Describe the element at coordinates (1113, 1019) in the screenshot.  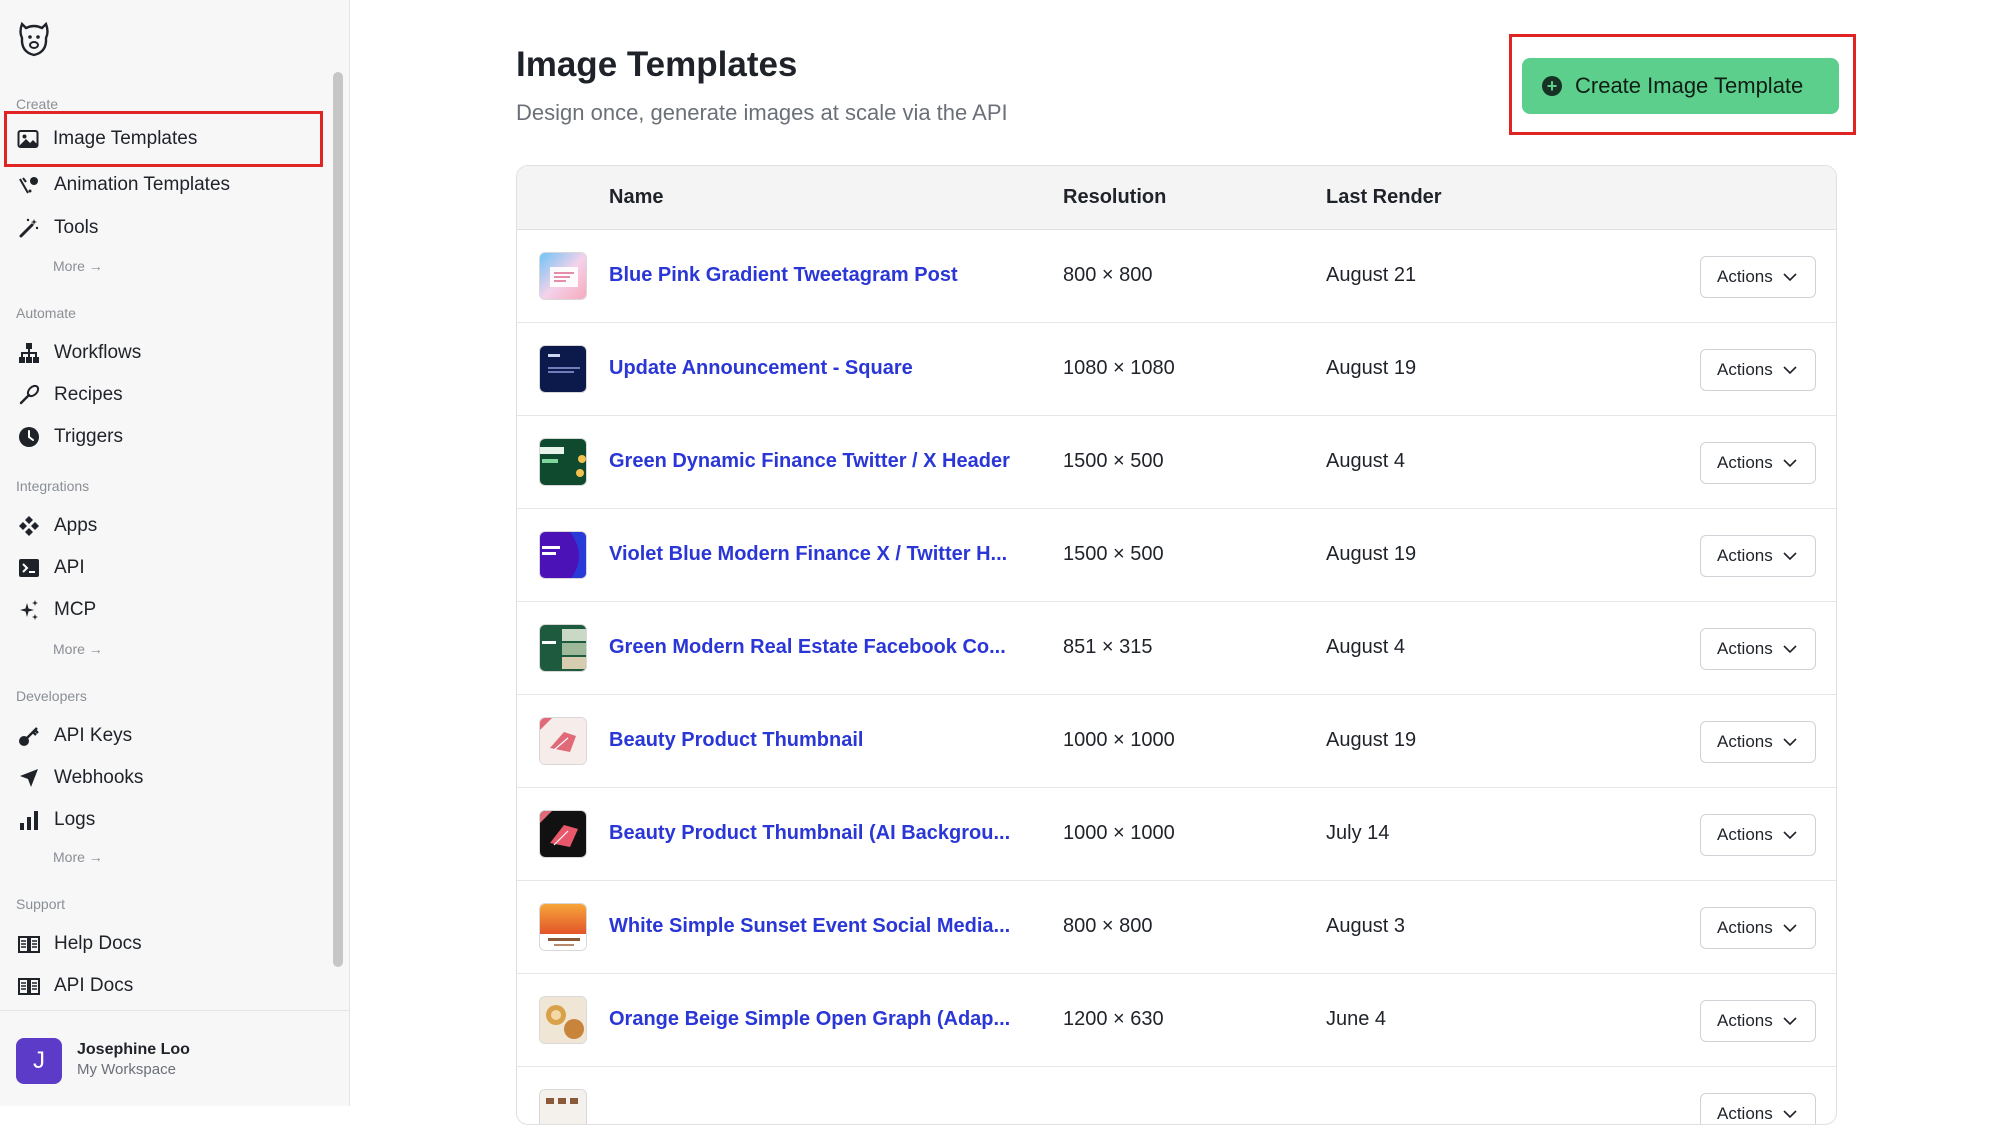
I see `template-resolution: 1200 × 630` at that location.